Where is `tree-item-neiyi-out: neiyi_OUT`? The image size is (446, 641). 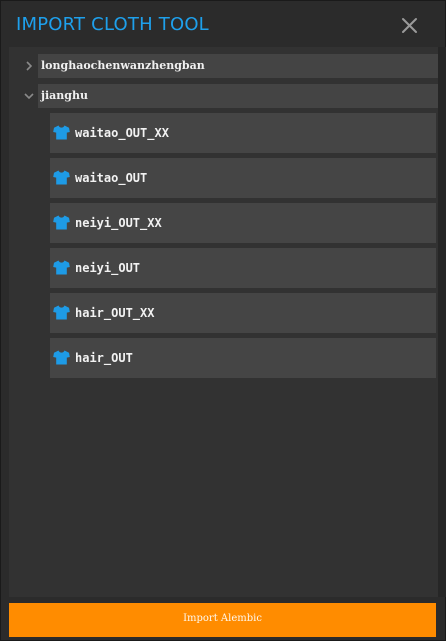 tree-item-neiyi-out: neiyi_OUT is located at coordinates (243, 268).